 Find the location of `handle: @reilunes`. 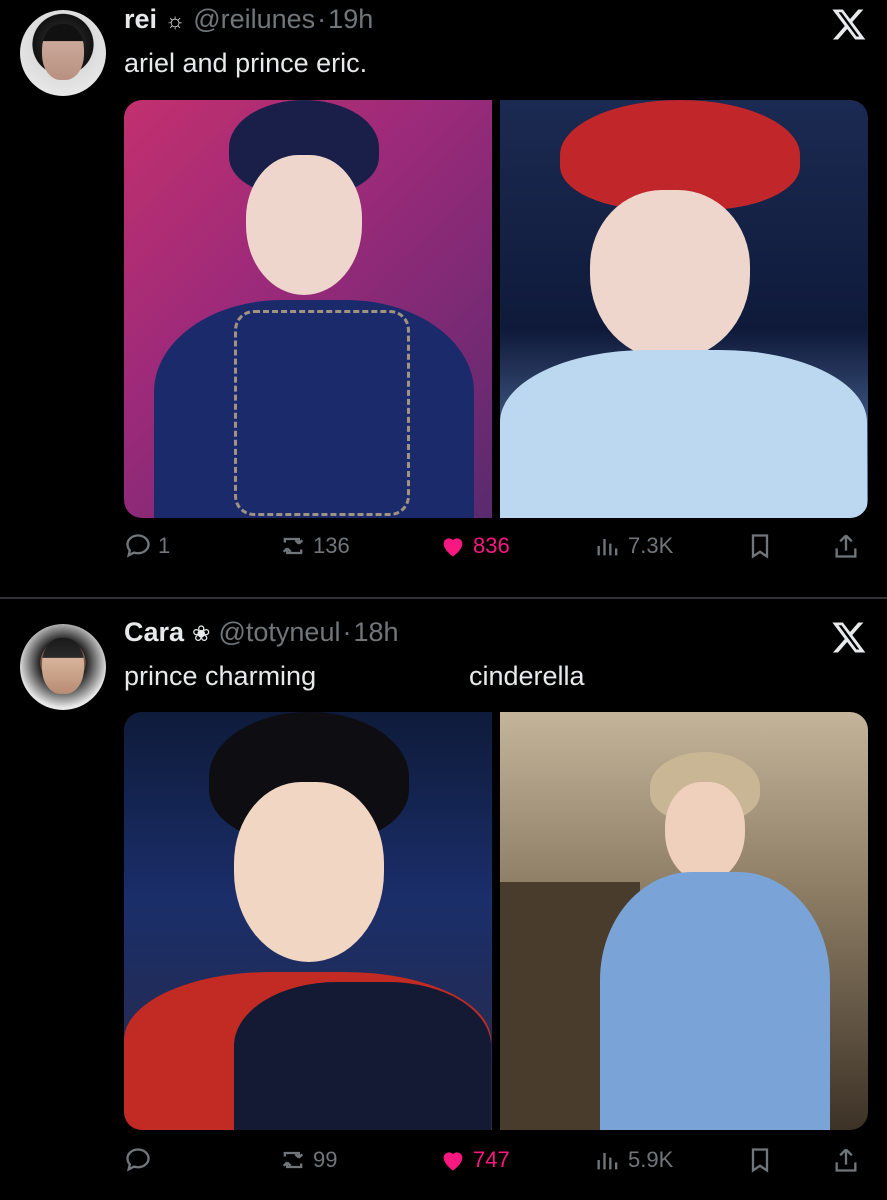

handle: @reilunes is located at coordinates (254, 19).